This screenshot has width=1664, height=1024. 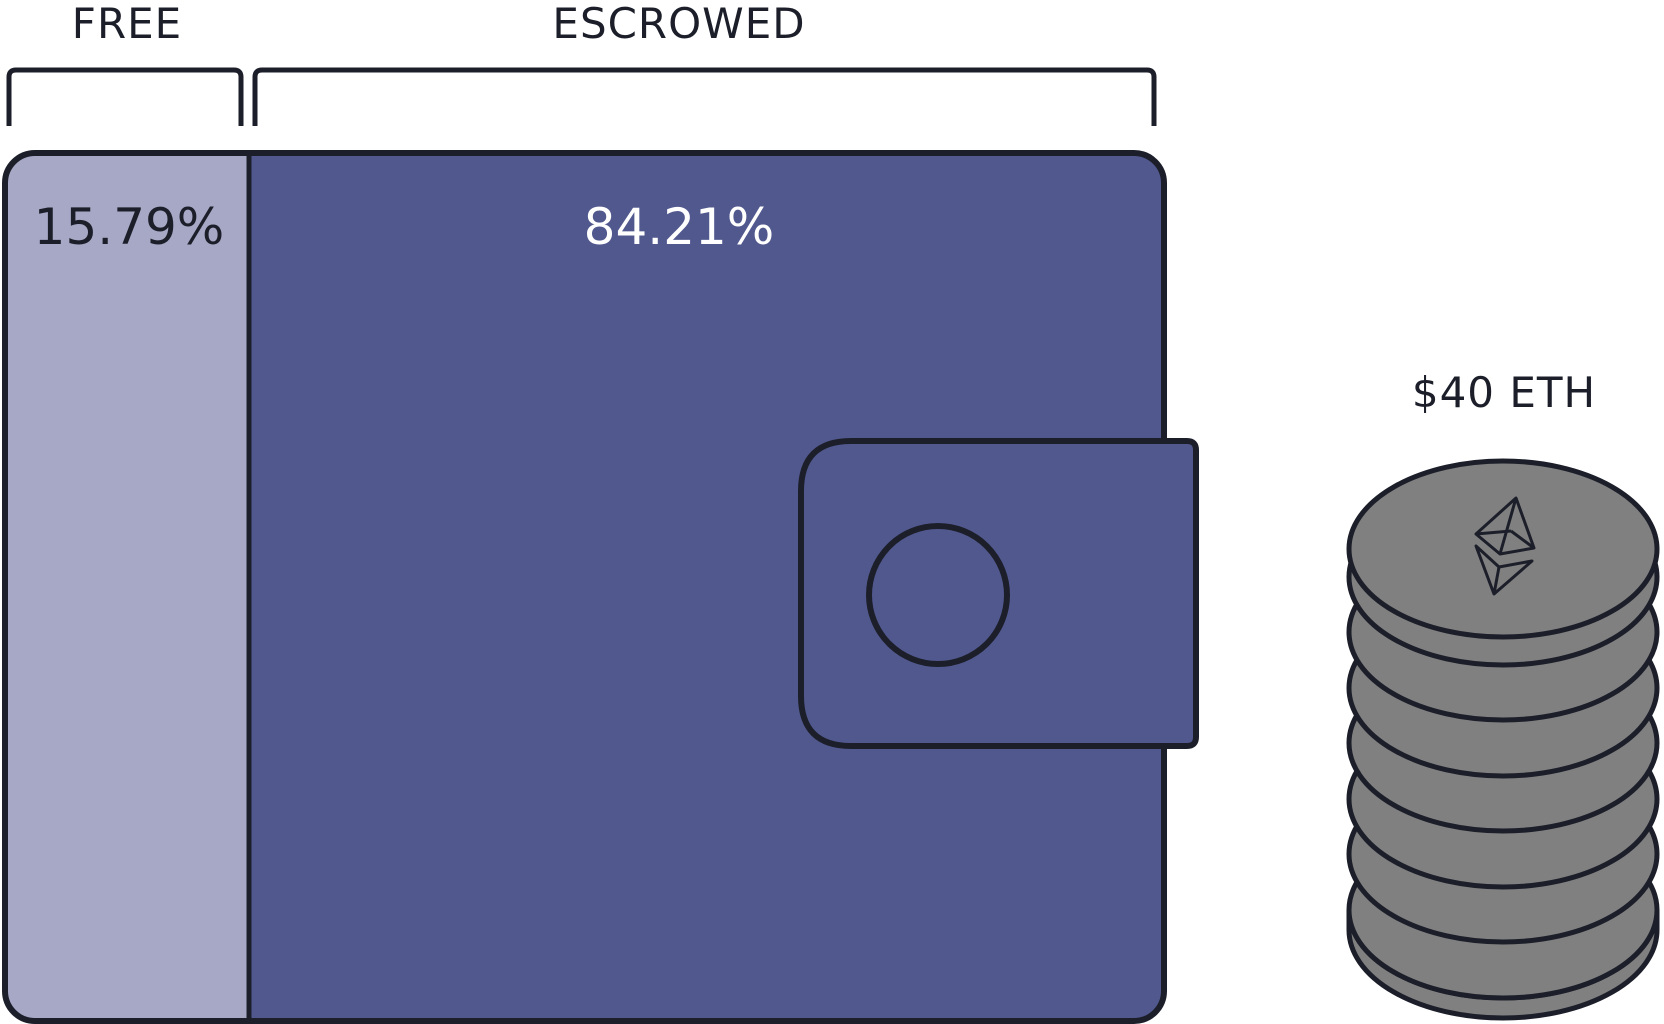 What do you see at coordinates (1503, 549) in the screenshot?
I see `coin-top` at bounding box center [1503, 549].